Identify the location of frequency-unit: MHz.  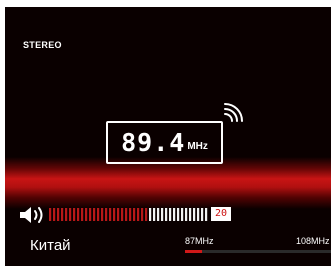
(197, 146).